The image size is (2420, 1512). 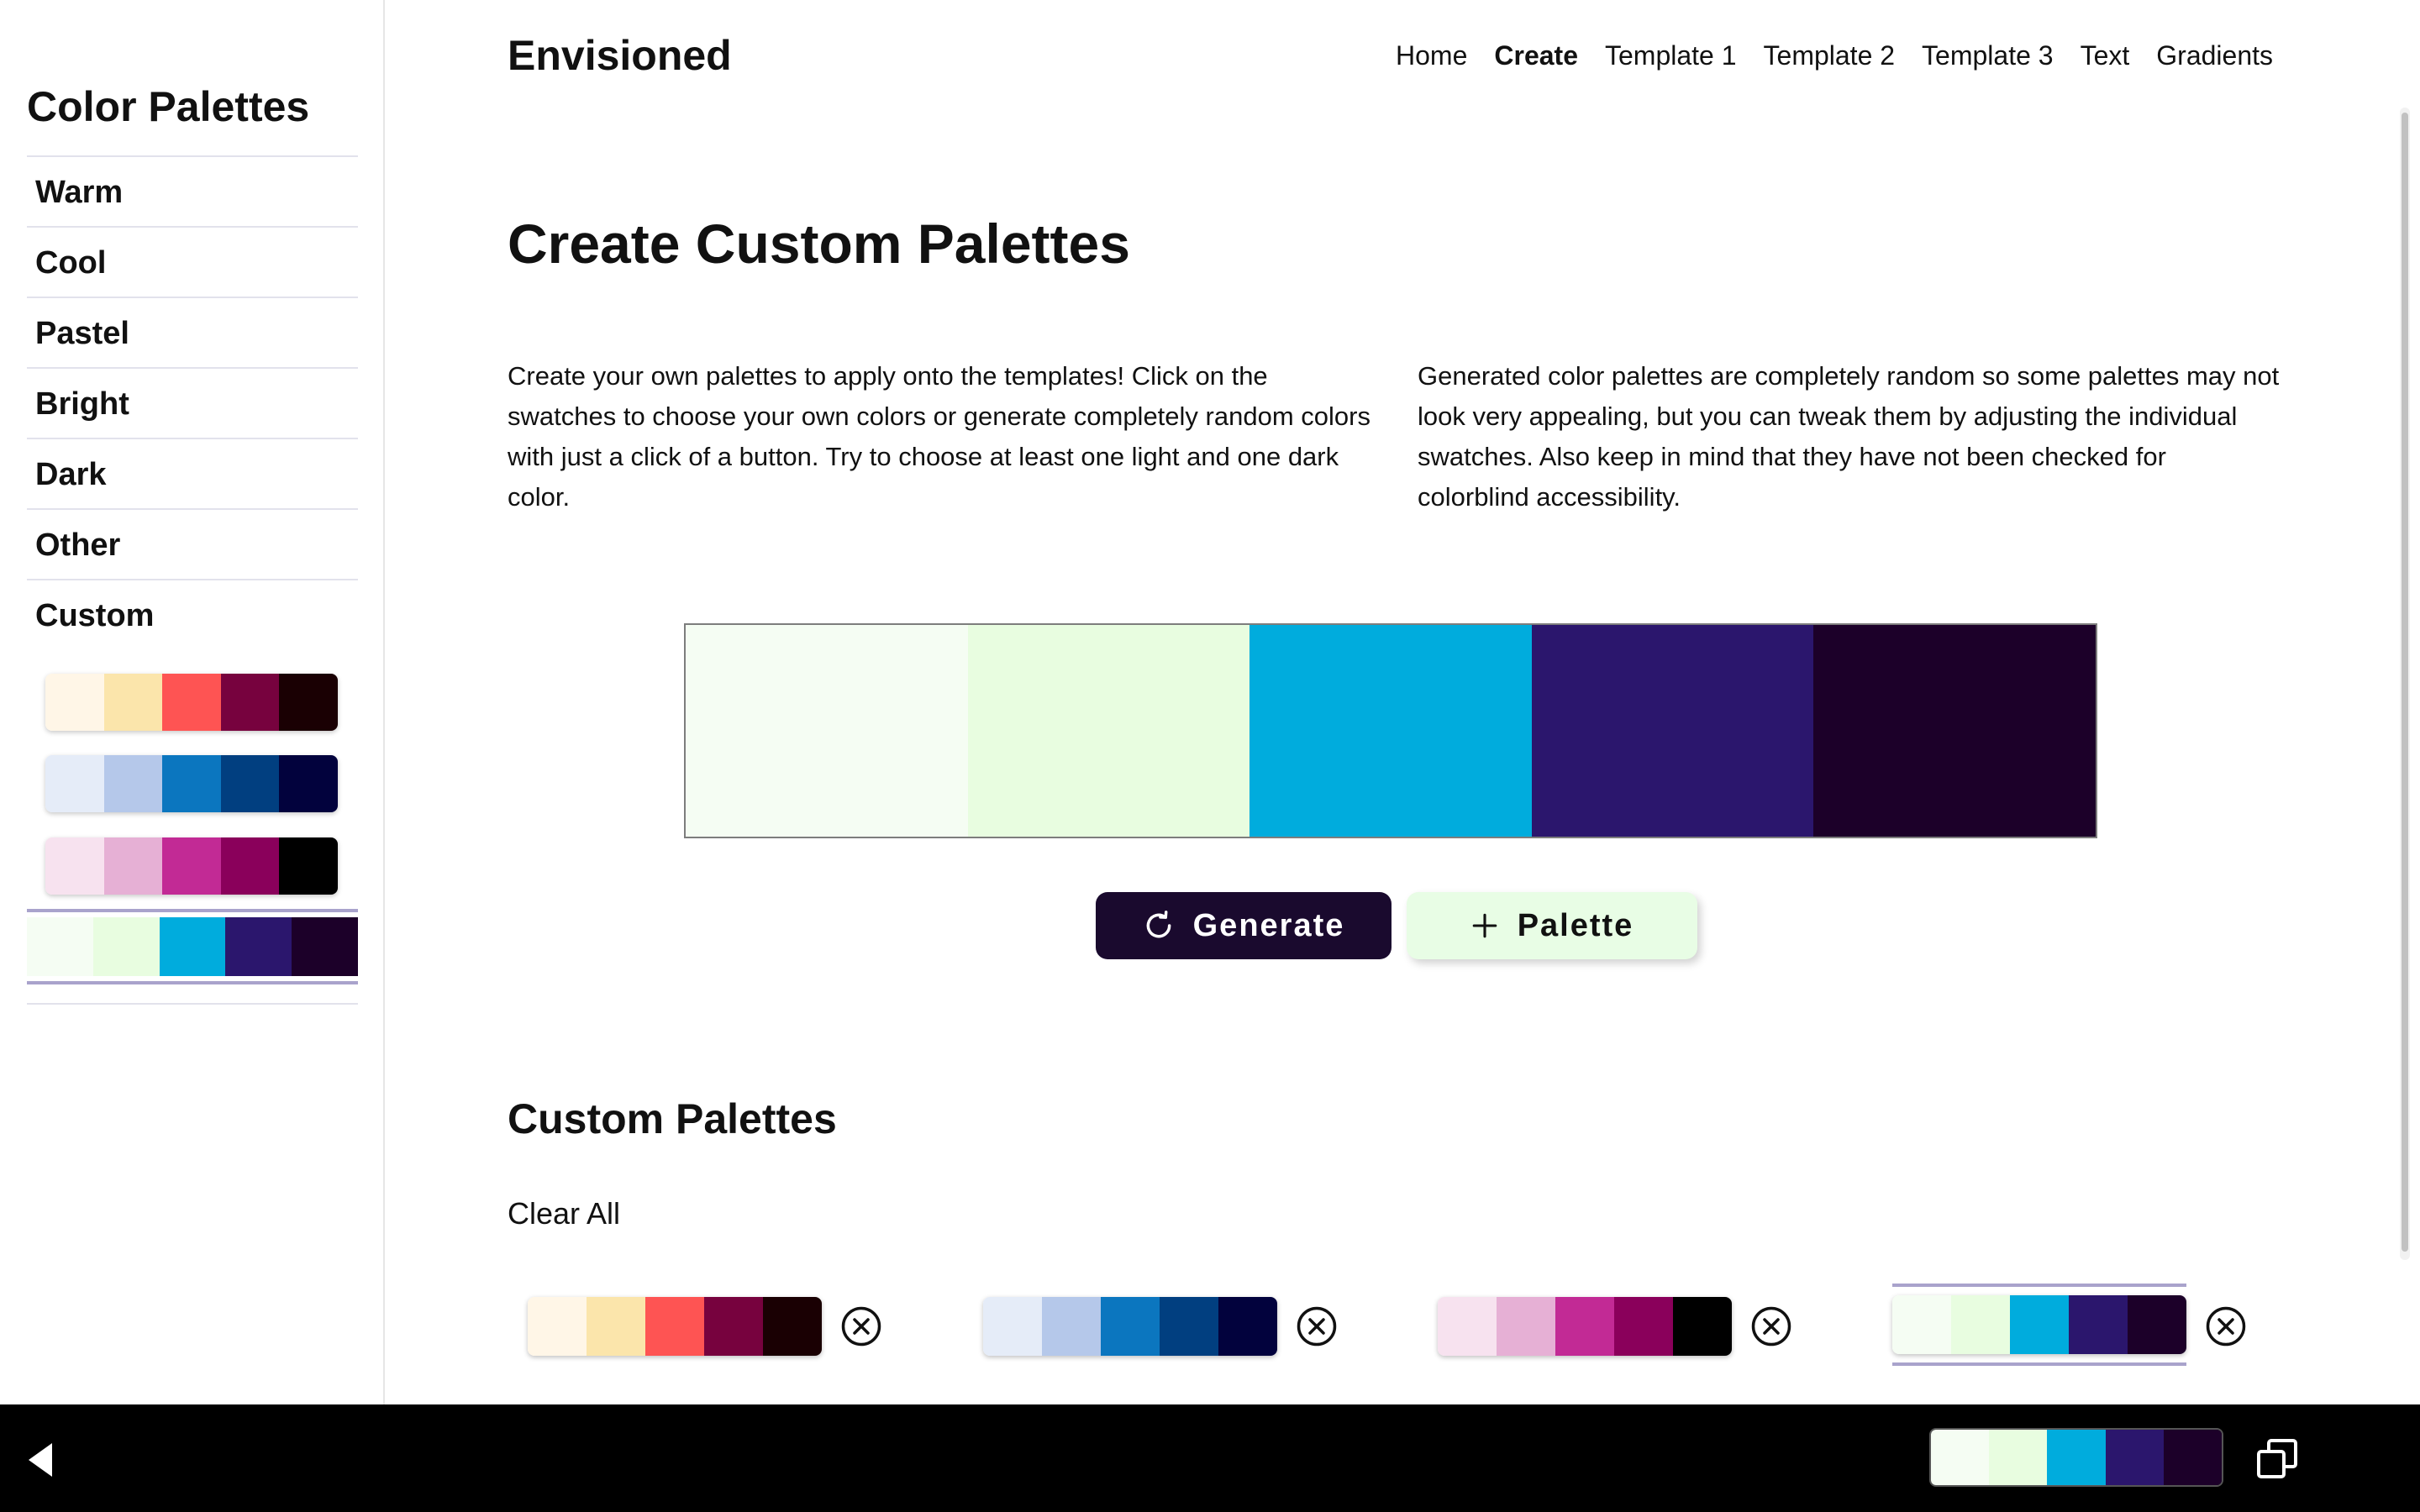 I want to click on sidebar-title: Color Palettes, so click(x=168, y=106).